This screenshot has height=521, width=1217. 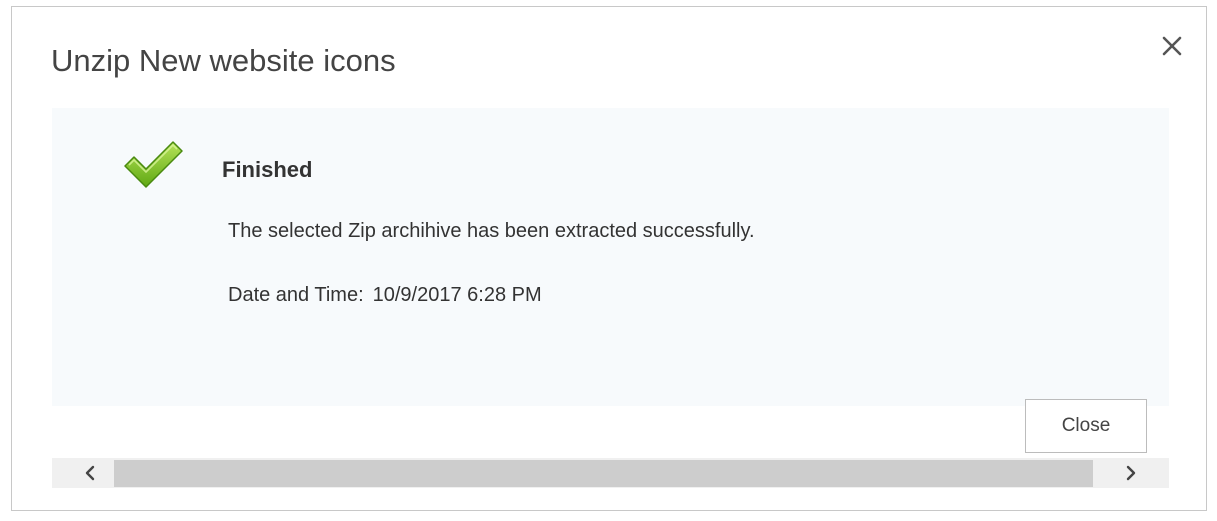 What do you see at coordinates (1086, 426) in the screenshot?
I see `close-button: Close` at bounding box center [1086, 426].